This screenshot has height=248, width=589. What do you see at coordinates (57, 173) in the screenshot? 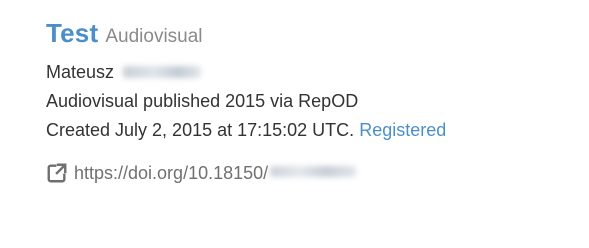
I see `external-link-icon` at bounding box center [57, 173].